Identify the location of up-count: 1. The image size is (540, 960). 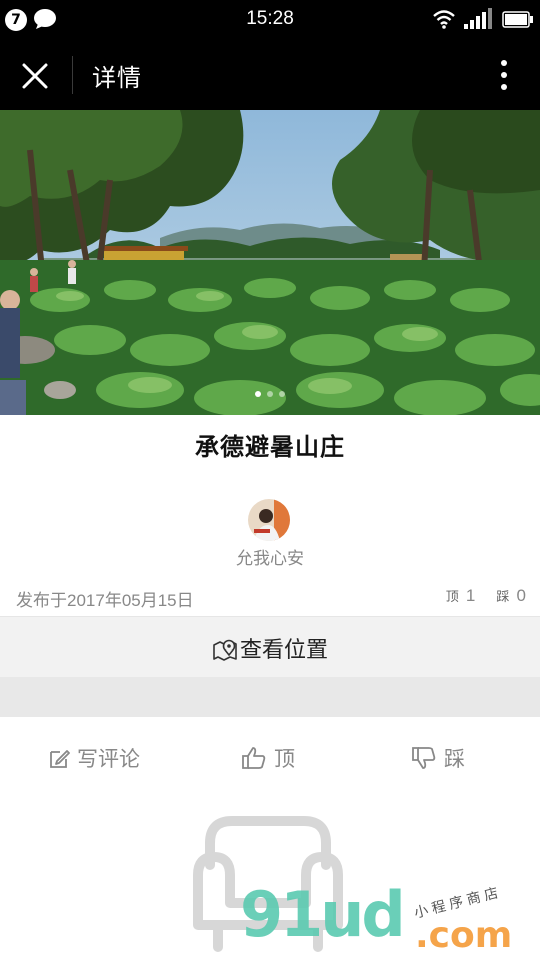
(470, 595).